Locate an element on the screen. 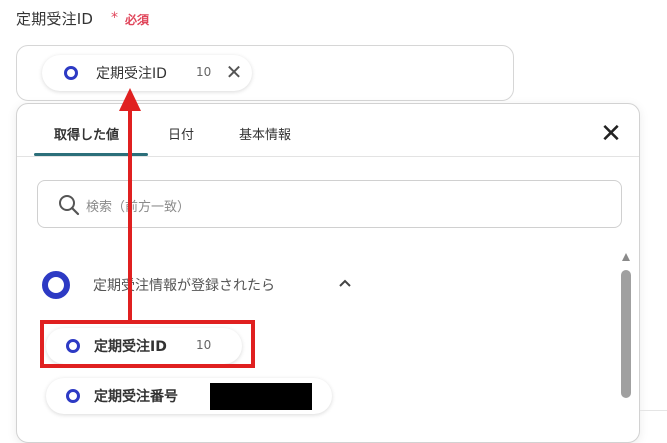 This screenshot has width=667, height=443. scrollbar-thumb is located at coordinates (626, 334).